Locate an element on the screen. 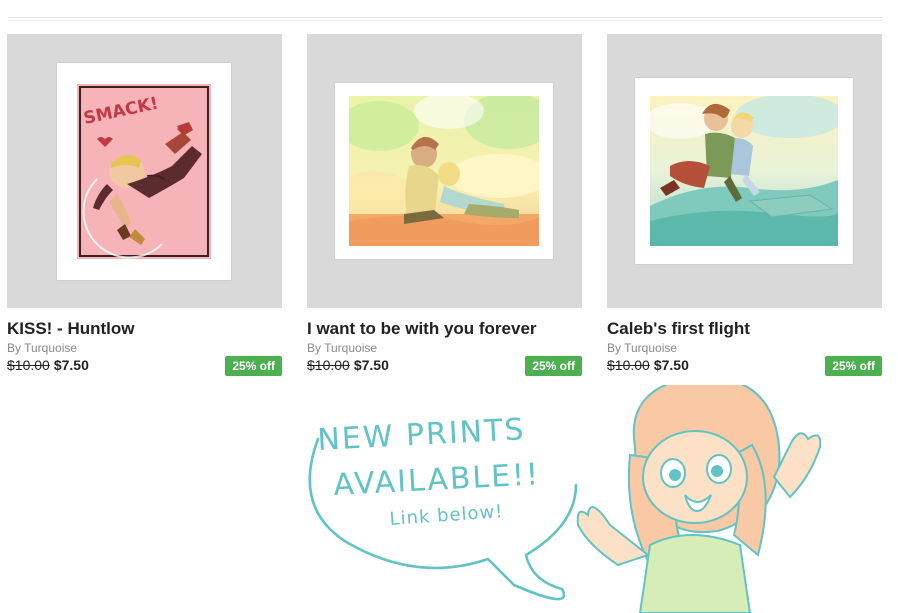  top-divider-secondary is located at coordinates (445, 20).